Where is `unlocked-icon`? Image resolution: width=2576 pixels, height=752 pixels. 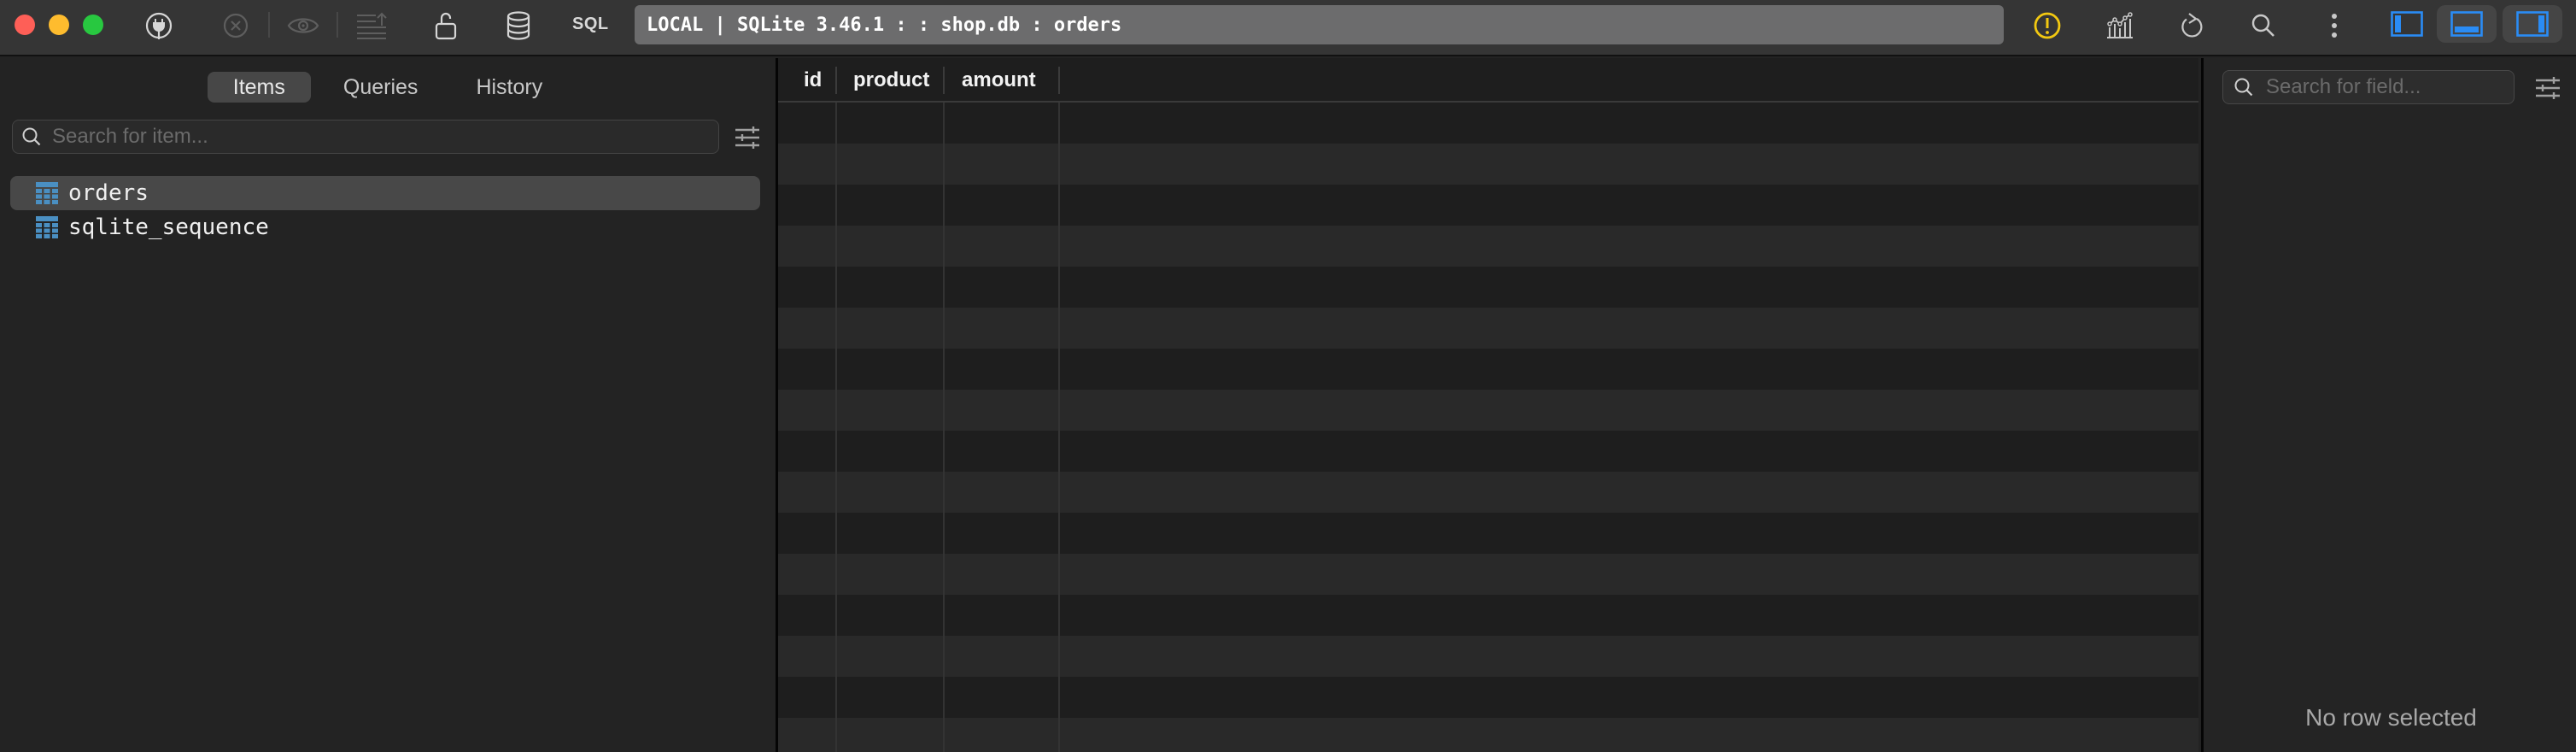 unlocked-icon is located at coordinates (446, 26).